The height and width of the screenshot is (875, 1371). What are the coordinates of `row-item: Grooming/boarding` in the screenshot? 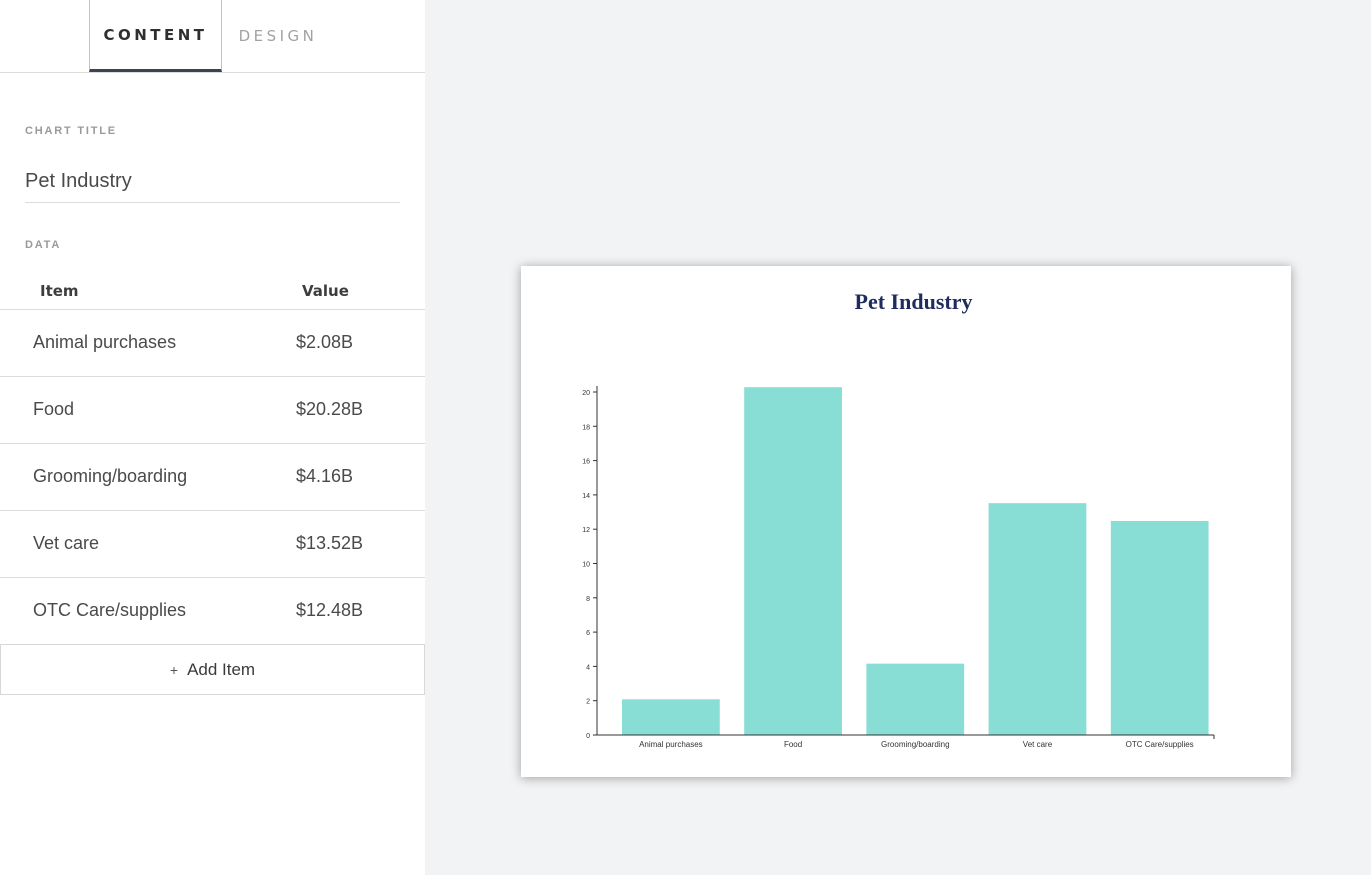 It's located at (110, 476).